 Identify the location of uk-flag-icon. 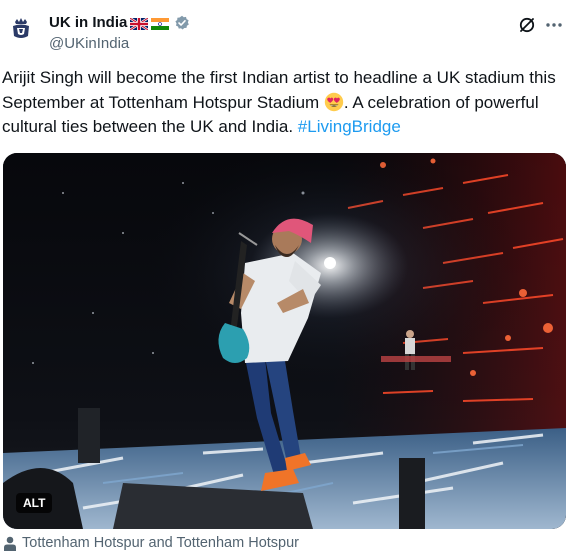
(139, 23).